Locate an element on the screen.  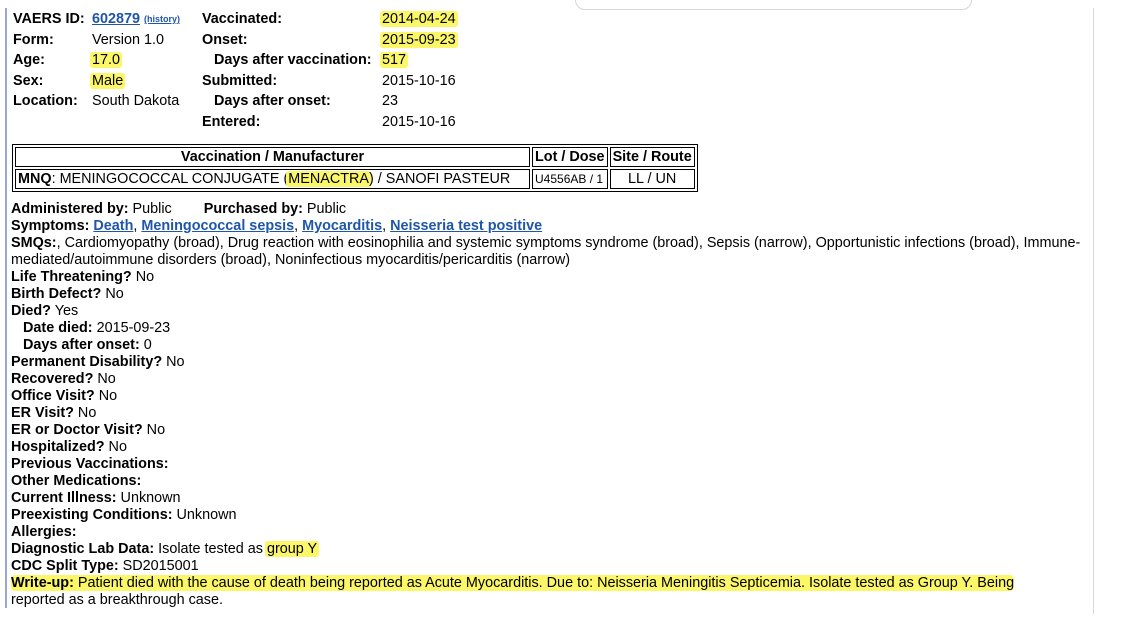
age-value: 17.0 is located at coordinates (106, 60).